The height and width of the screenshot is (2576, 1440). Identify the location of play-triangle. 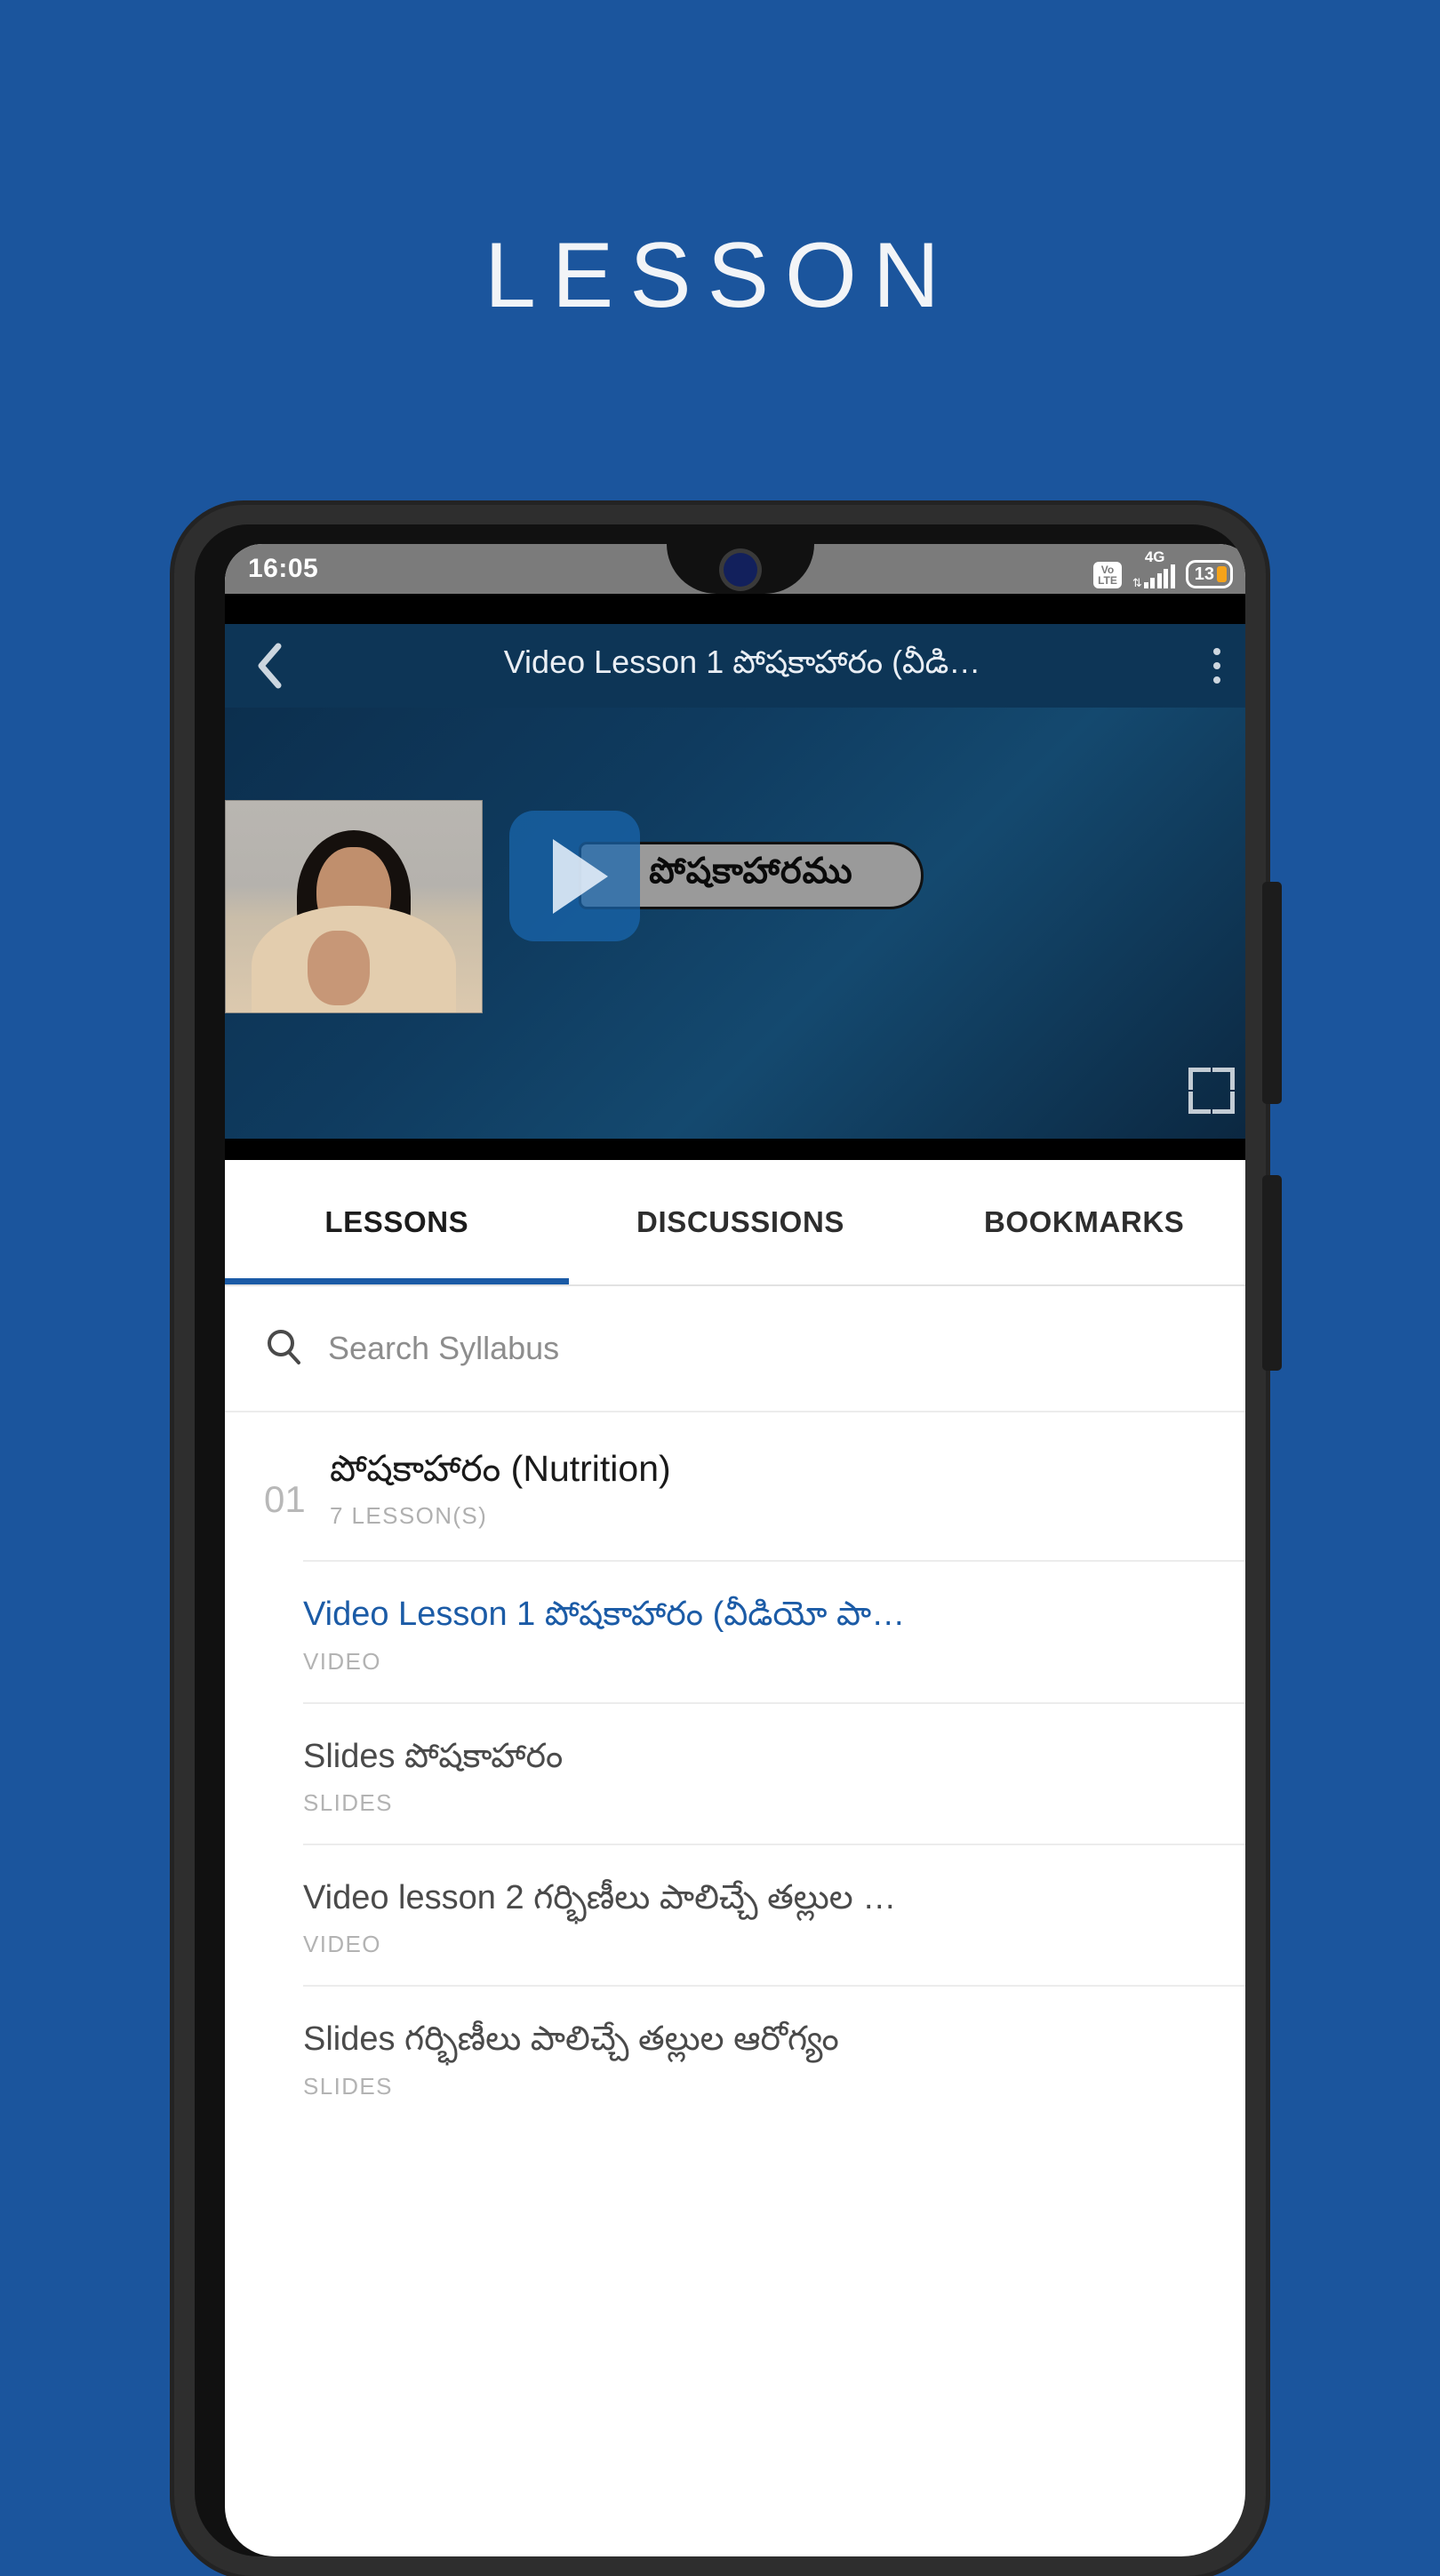
(580, 876).